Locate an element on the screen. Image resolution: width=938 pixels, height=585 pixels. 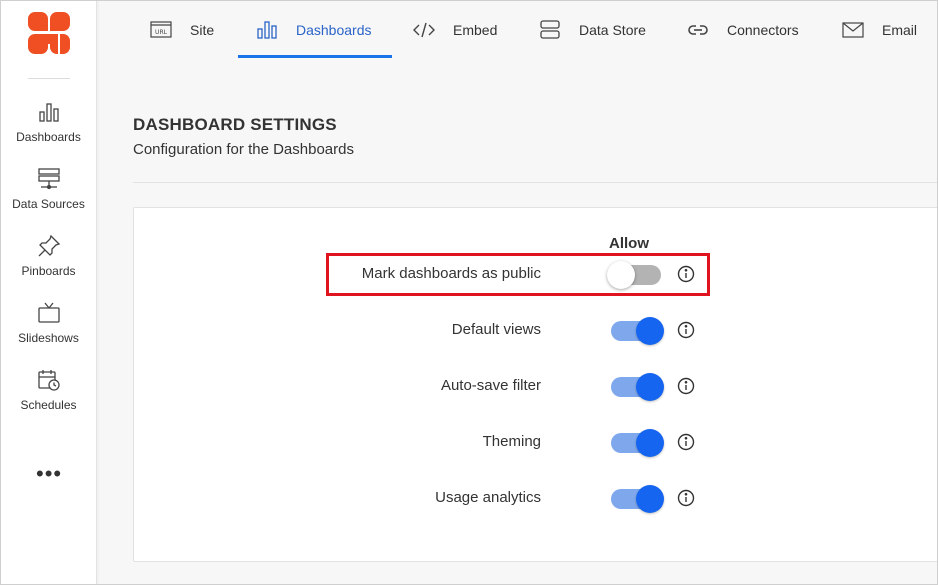
link-icon is located at coordinates (698, 30).